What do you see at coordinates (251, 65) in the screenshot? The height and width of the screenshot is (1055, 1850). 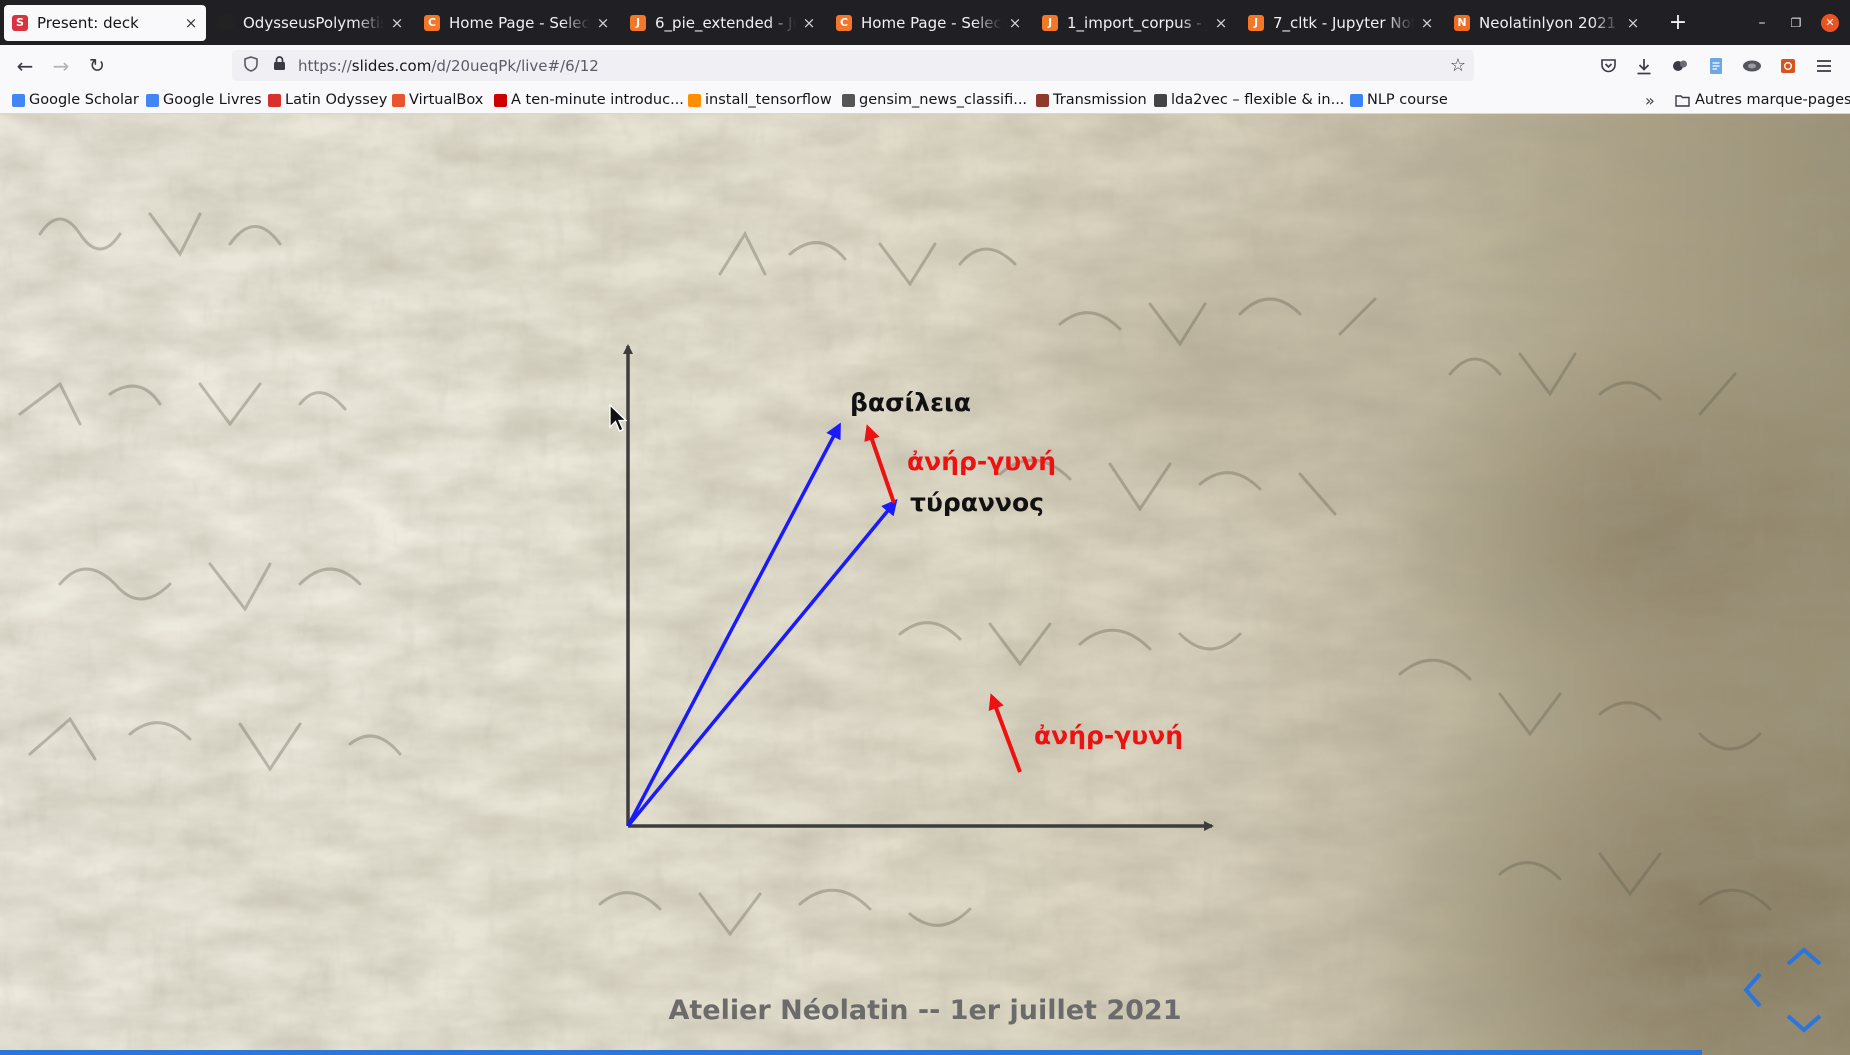 I see `tracking-shield-icon` at bounding box center [251, 65].